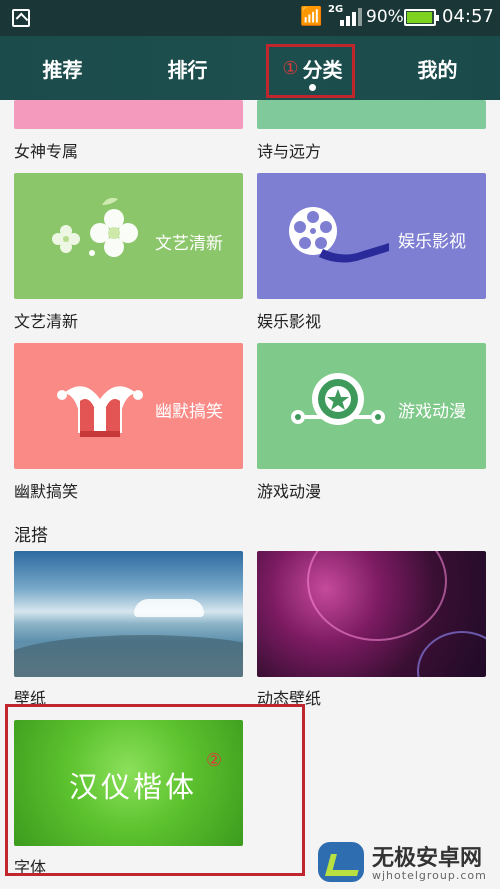 The image size is (500, 889). Describe the element at coordinates (432, 412) in the screenshot. I see `tile-title: 游戏动漫` at that location.